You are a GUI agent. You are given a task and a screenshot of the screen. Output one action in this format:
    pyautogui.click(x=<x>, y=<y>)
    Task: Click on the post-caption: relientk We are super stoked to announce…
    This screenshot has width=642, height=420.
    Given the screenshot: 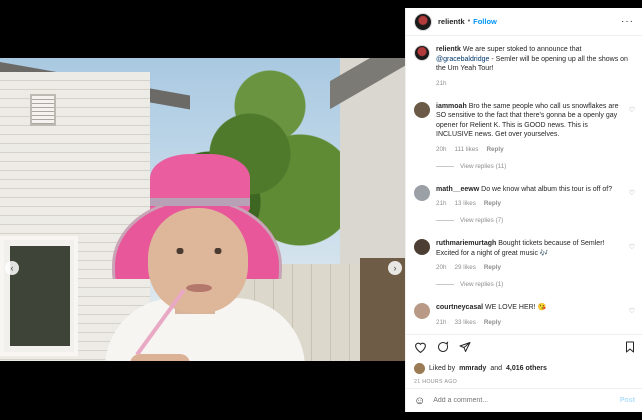 What is the action you would take?
    pyautogui.click(x=524, y=66)
    